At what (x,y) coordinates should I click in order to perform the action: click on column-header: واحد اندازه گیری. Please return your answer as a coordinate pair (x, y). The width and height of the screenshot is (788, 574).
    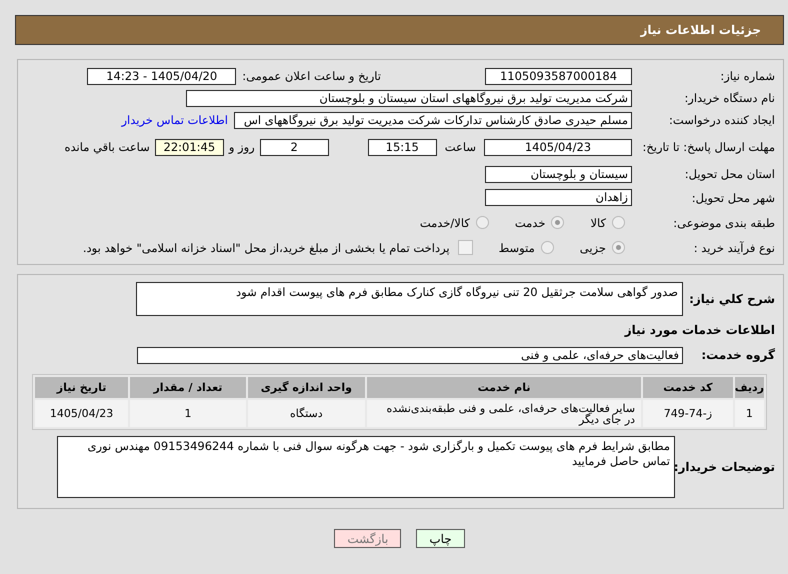
    Looking at the image, I should click on (306, 387).